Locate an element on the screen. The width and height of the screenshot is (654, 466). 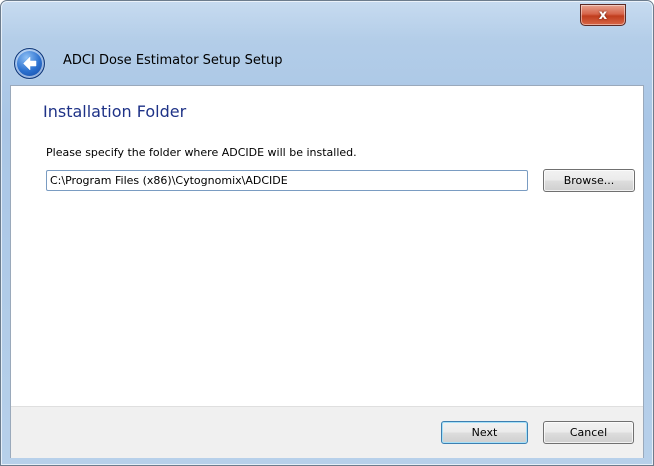
close-button: x is located at coordinates (603, 15).